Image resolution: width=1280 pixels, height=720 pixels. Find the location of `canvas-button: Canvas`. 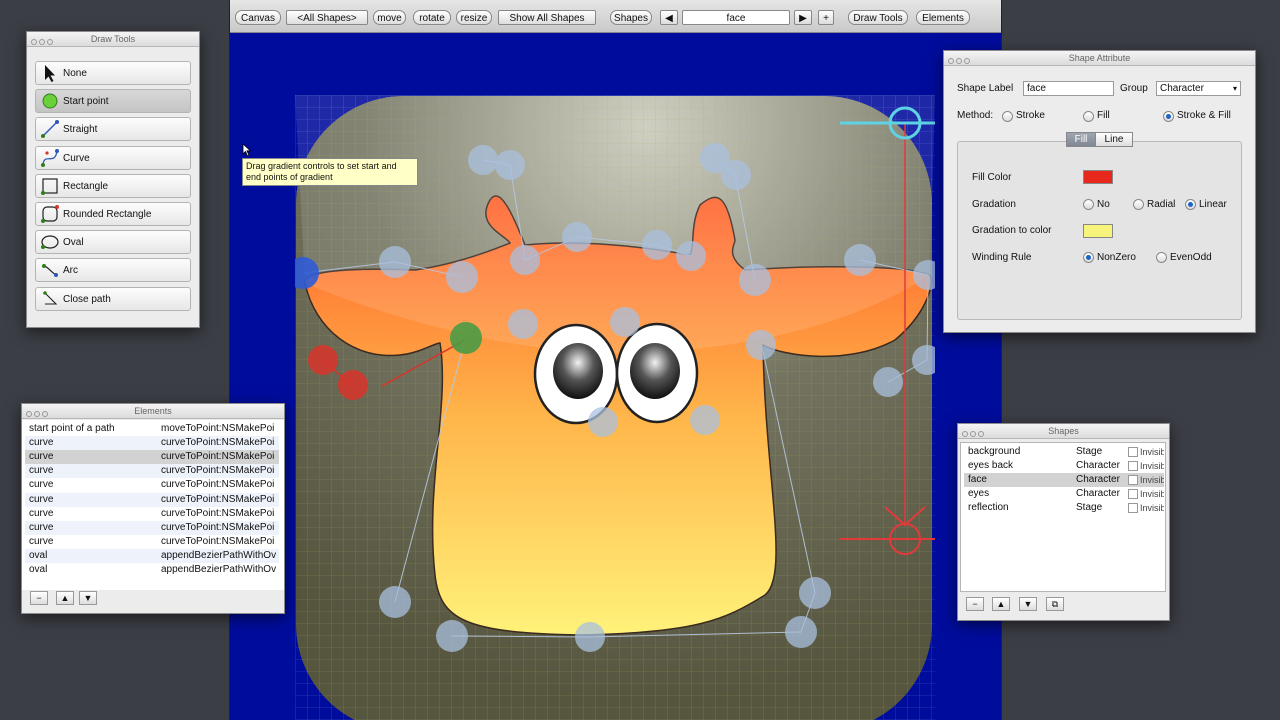

canvas-button: Canvas is located at coordinates (258, 17).